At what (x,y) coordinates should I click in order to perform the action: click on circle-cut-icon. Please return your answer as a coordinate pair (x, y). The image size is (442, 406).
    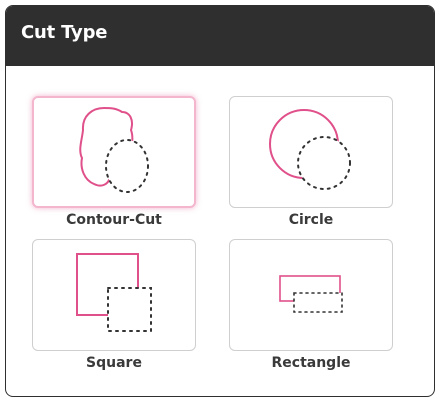
    Looking at the image, I should click on (310, 149).